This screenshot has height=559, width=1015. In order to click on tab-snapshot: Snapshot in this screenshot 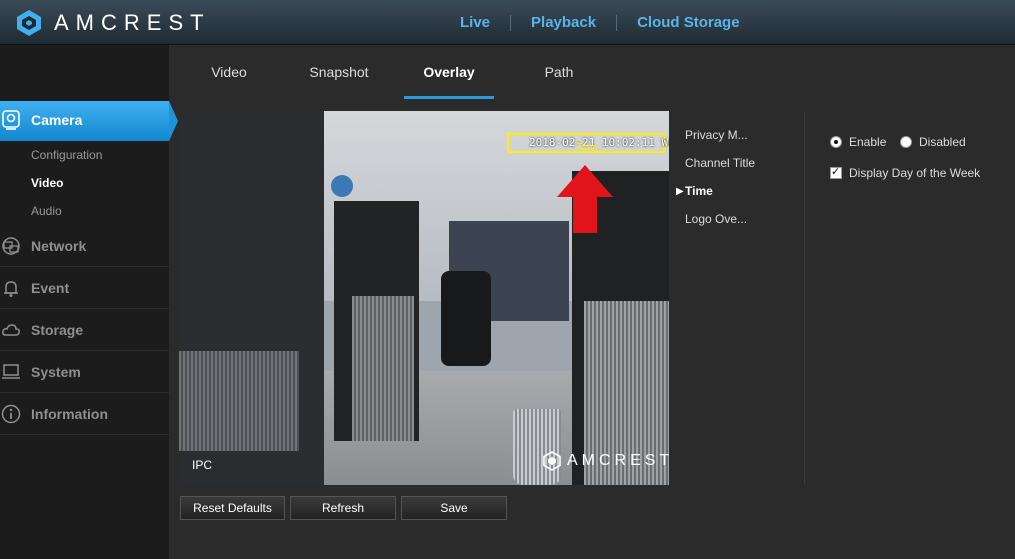, I will do `click(339, 72)`.